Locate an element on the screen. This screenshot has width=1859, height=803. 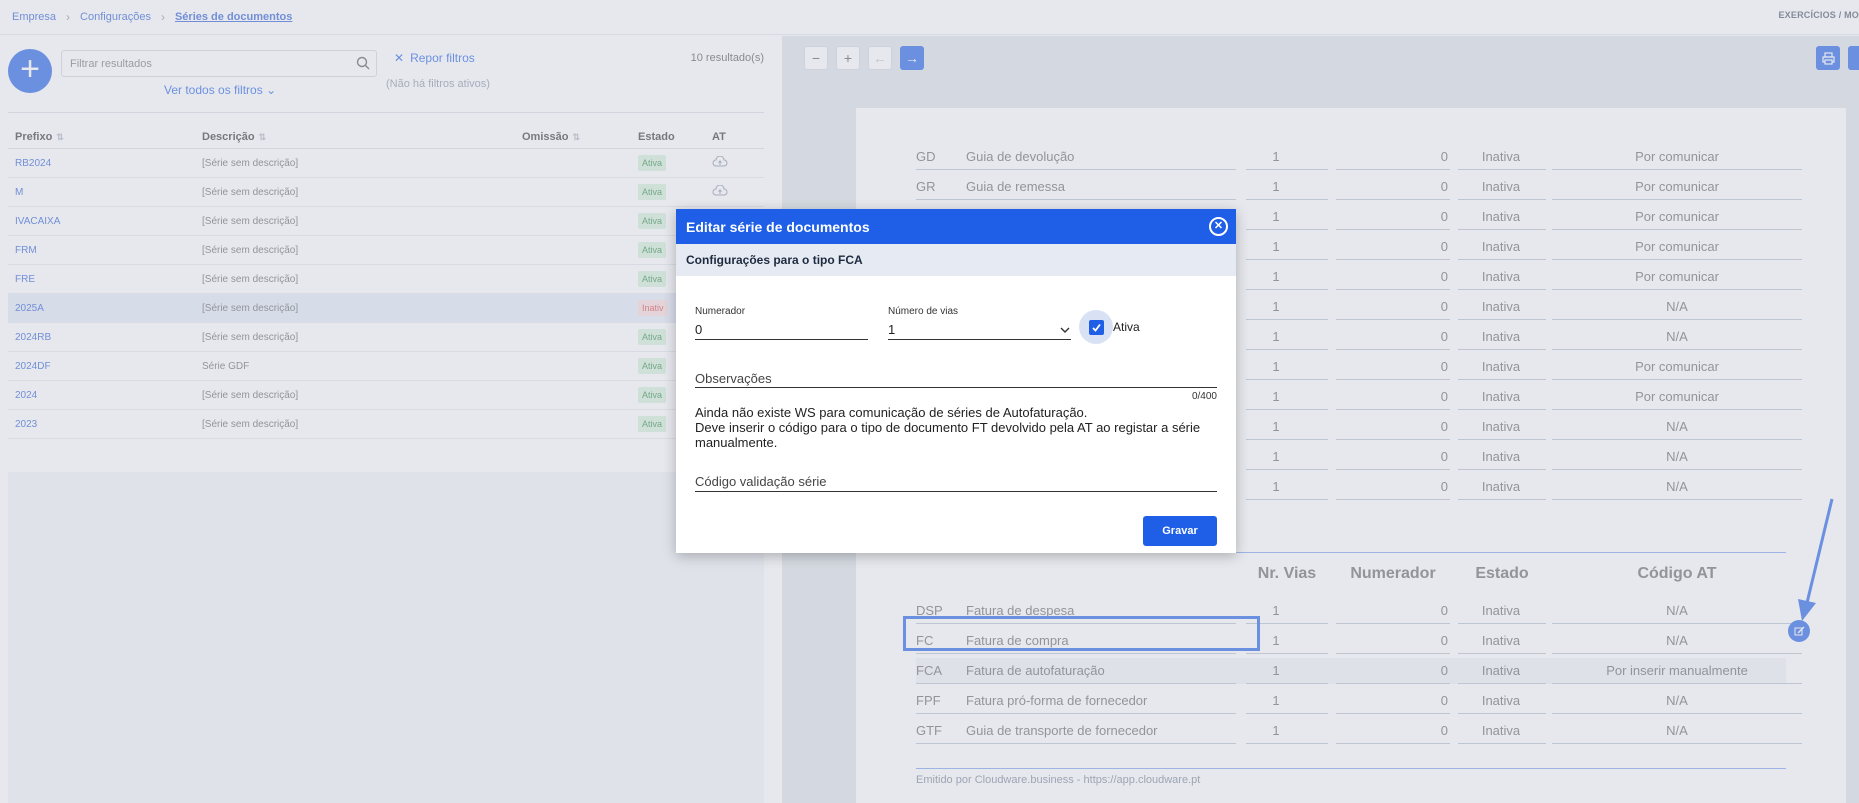
ativa-checkbox is located at coordinates (1096, 327).